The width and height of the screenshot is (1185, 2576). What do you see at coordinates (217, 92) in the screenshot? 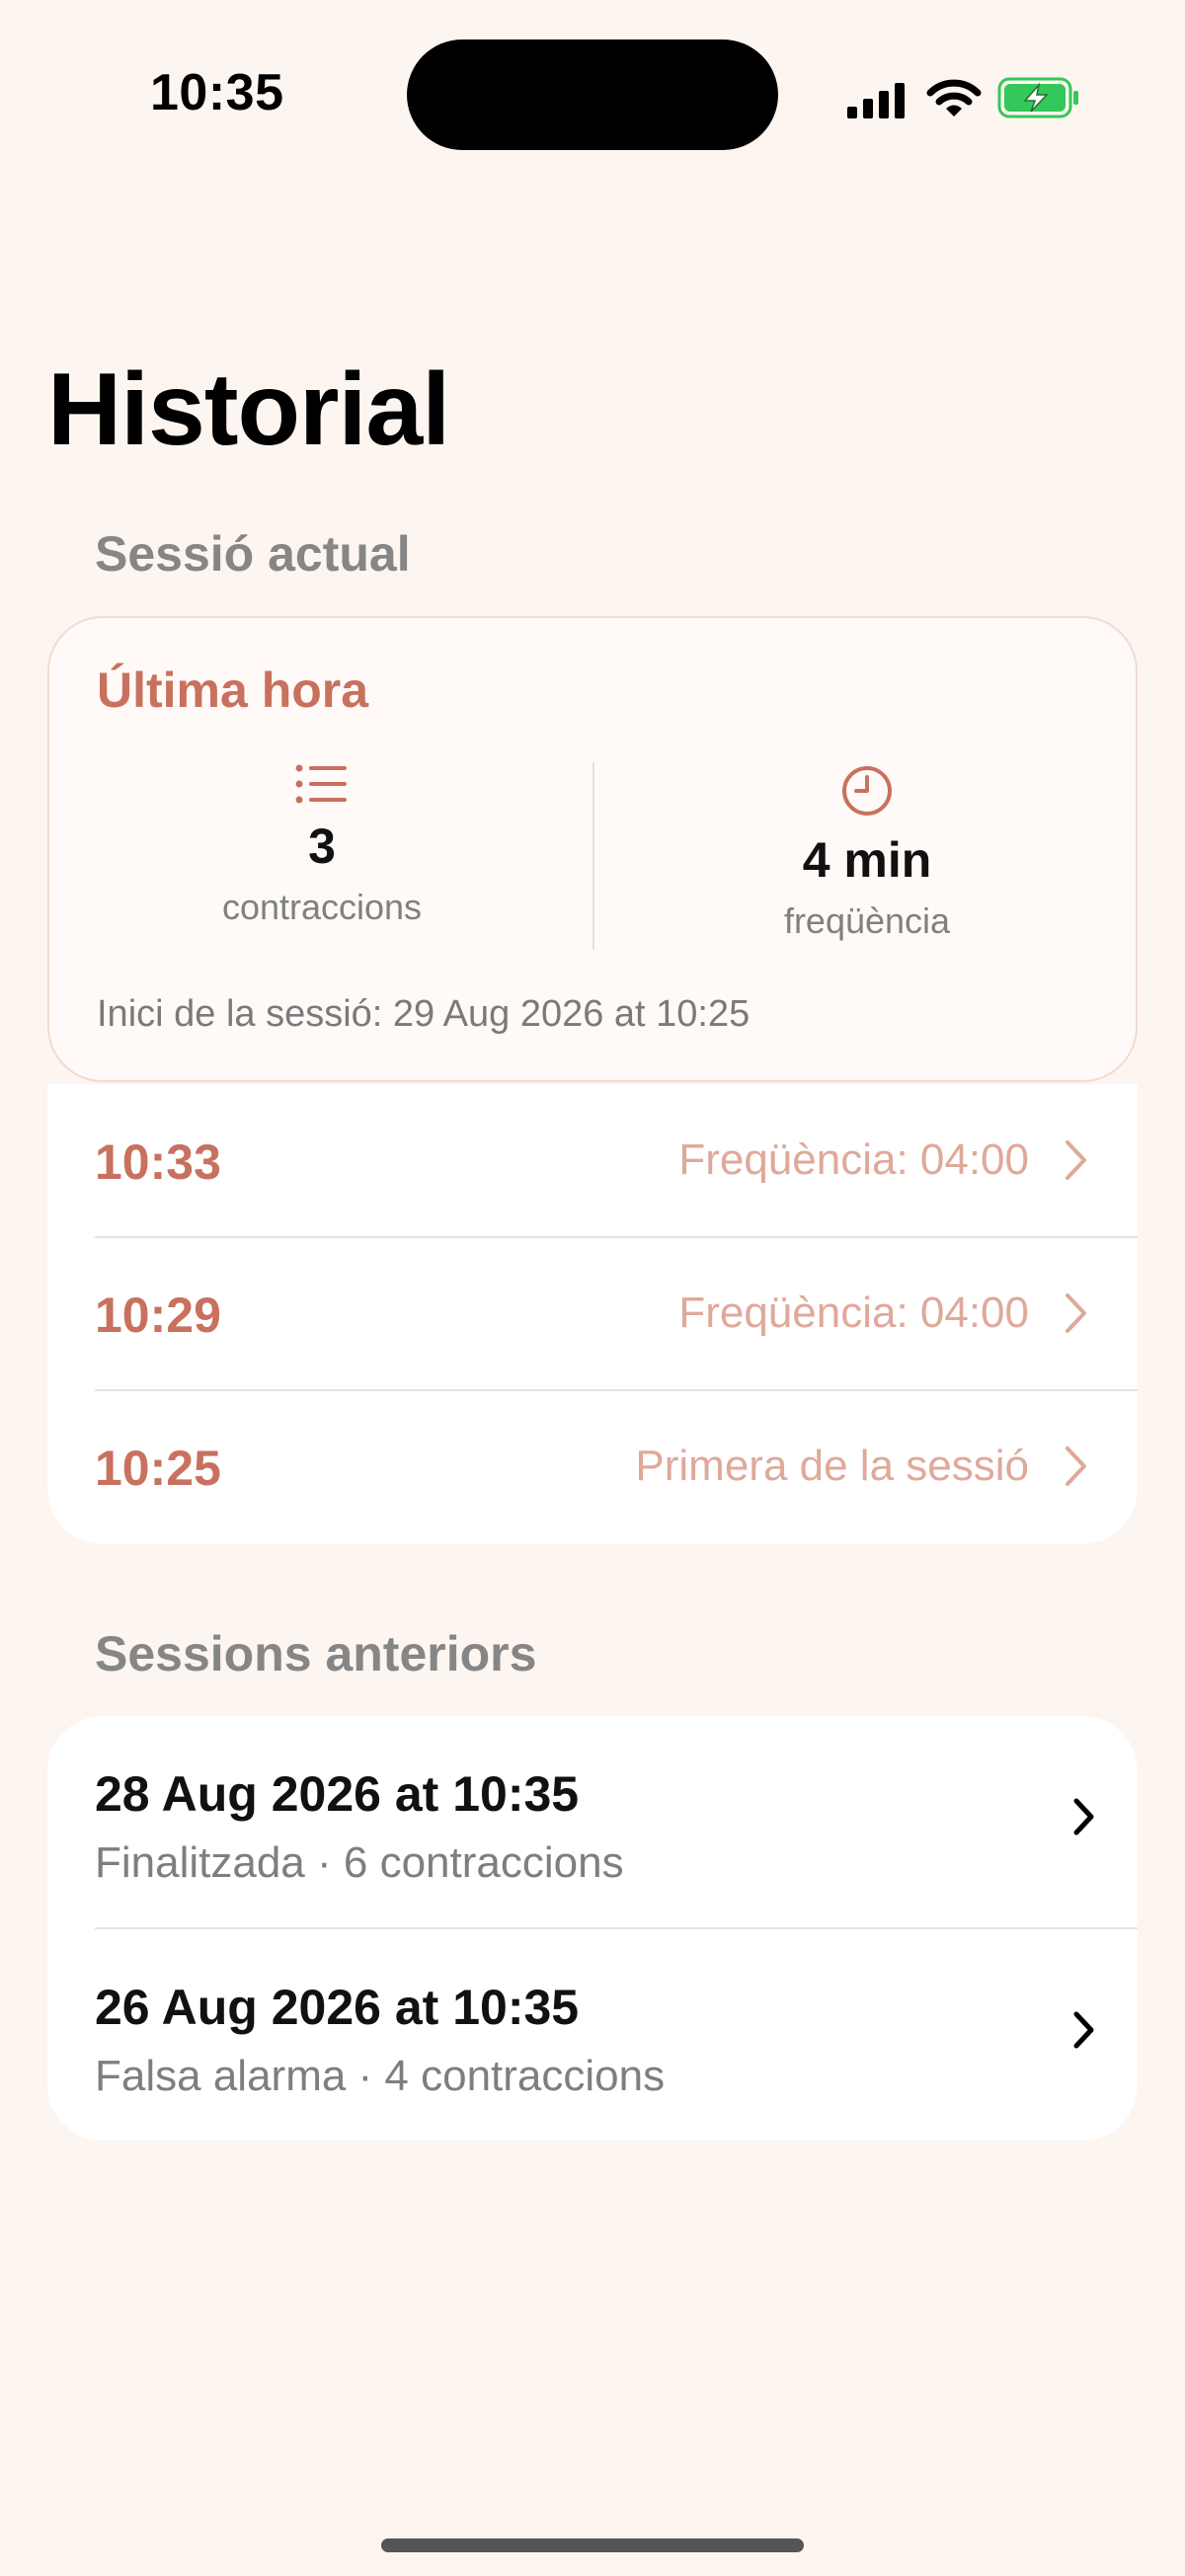
I see `status-time: 10:35` at bounding box center [217, 92].